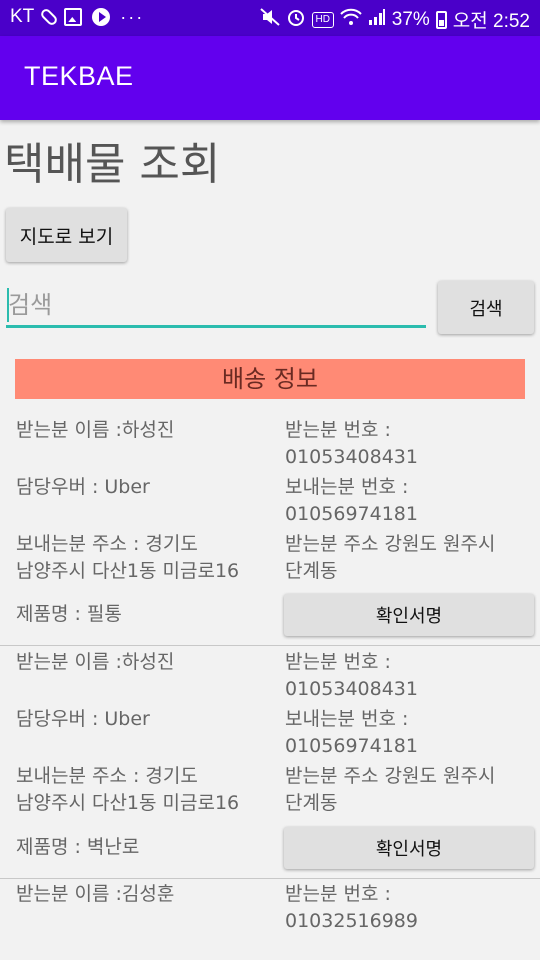  Describe the element at coordinates (22, 16) in the screenshot. I see `carrier-label: KT` at that location.